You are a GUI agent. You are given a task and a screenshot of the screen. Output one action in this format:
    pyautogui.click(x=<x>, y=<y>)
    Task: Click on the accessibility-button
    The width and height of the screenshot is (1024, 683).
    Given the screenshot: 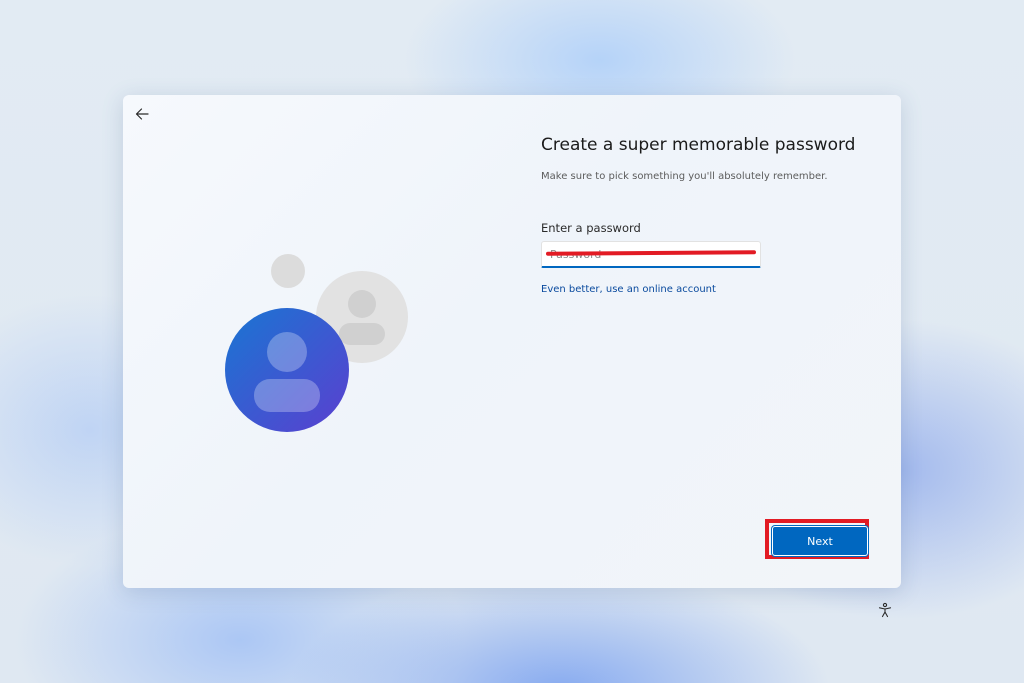 What is the action you would take?
    pyautogui.click(x=885, y=610)
    